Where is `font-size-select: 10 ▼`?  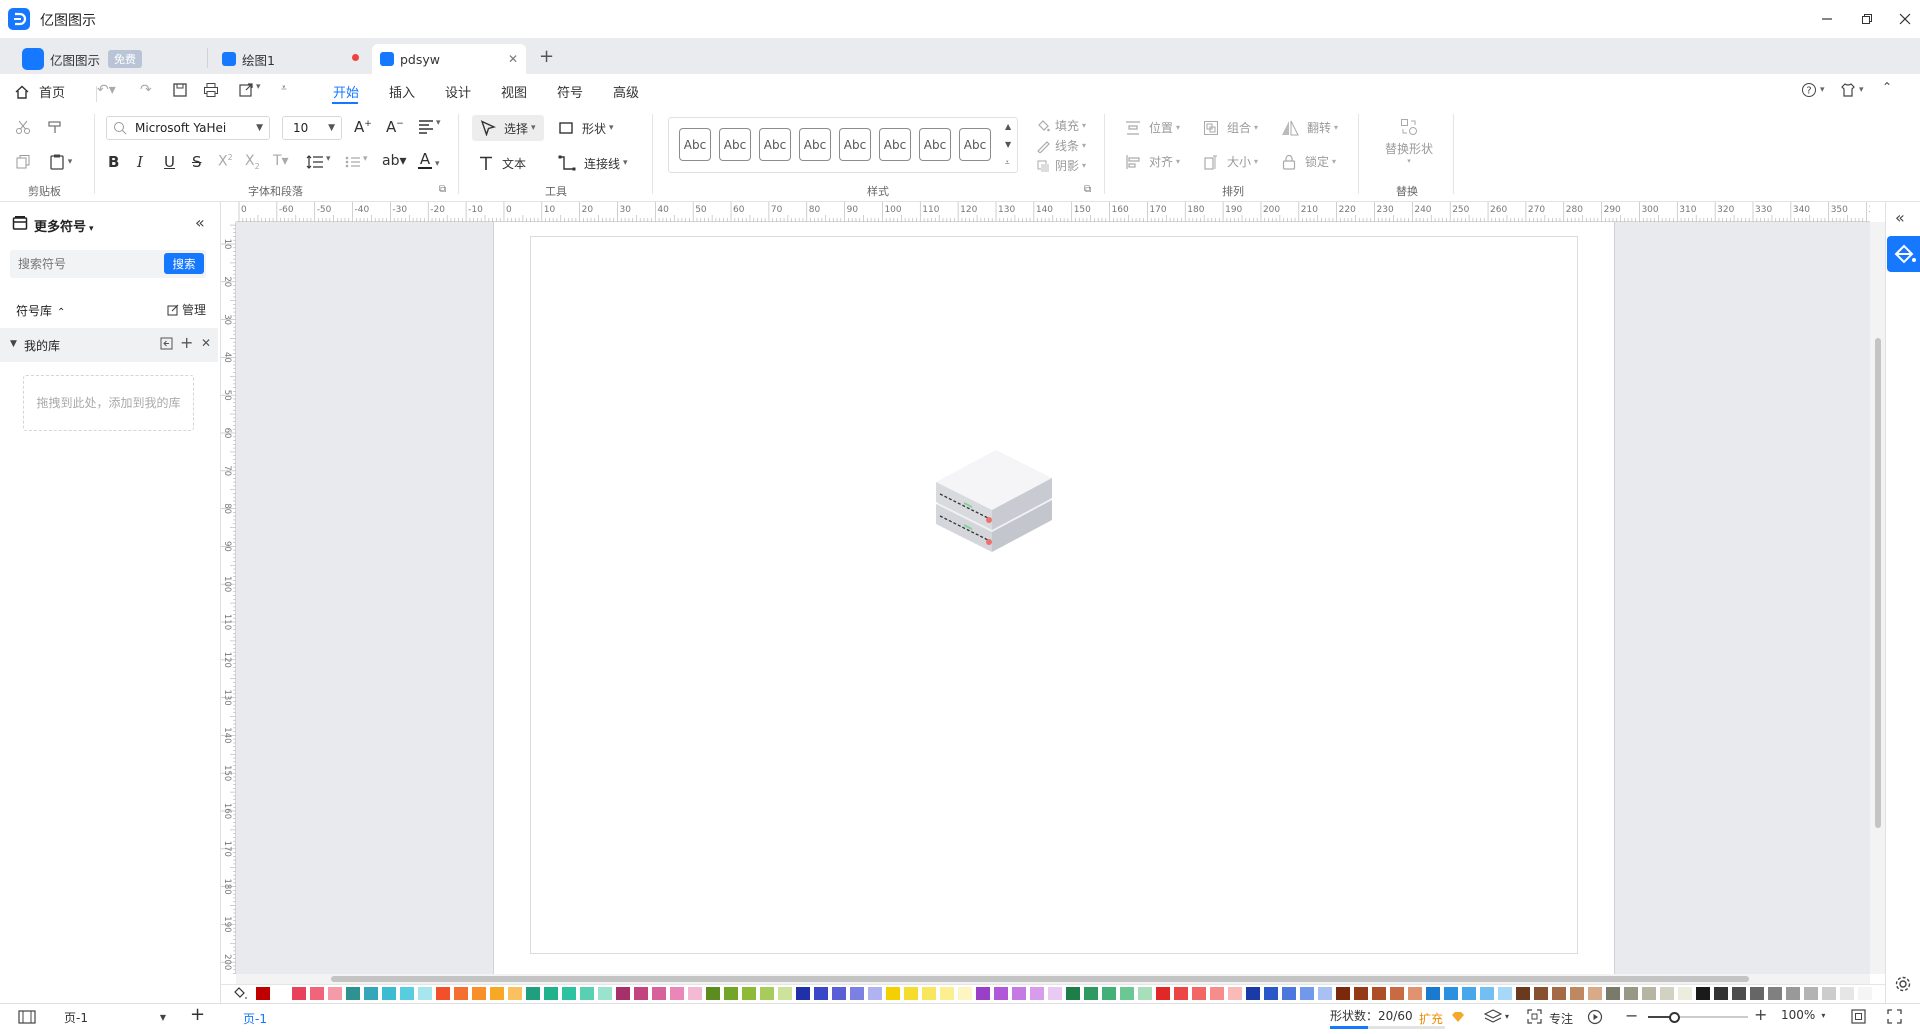
font-size-select: 10 ▼ is located at coordinates (312, 128).